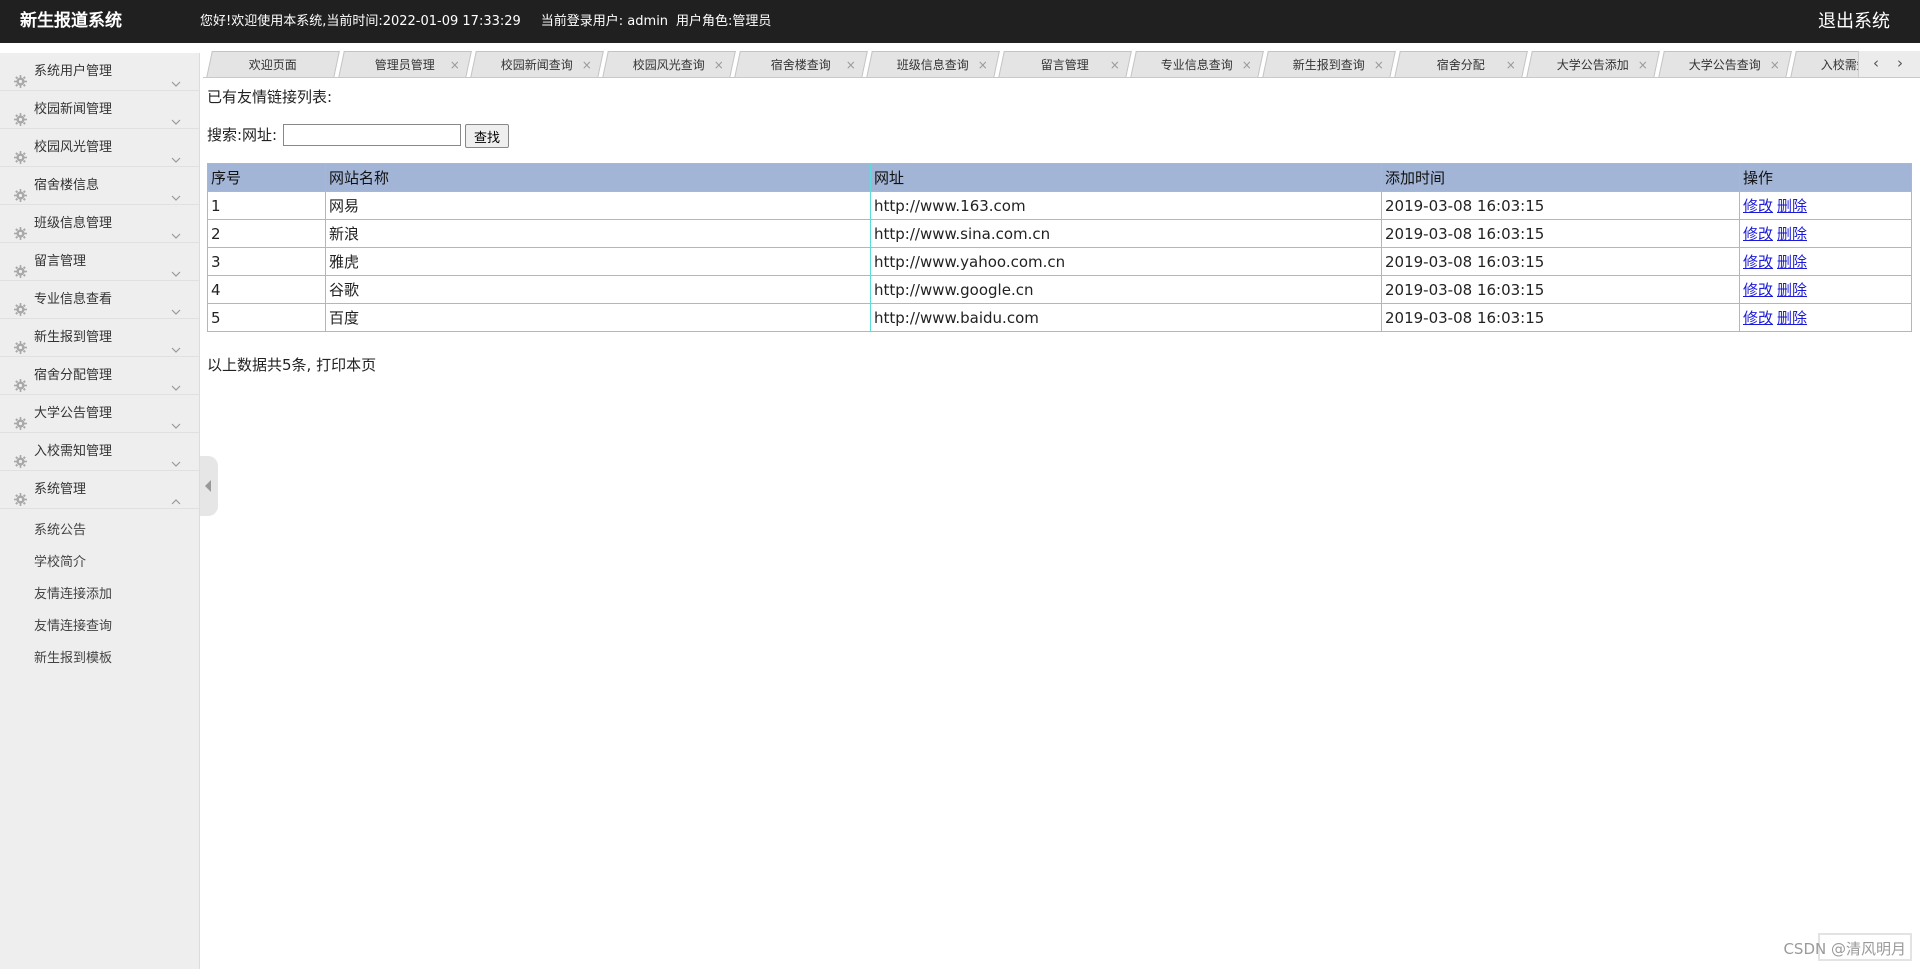 Image resolution: width=1920 pixels, height=969 pixels. I want to click on list-title: 已有友情链接列表:, so click(270, 97).